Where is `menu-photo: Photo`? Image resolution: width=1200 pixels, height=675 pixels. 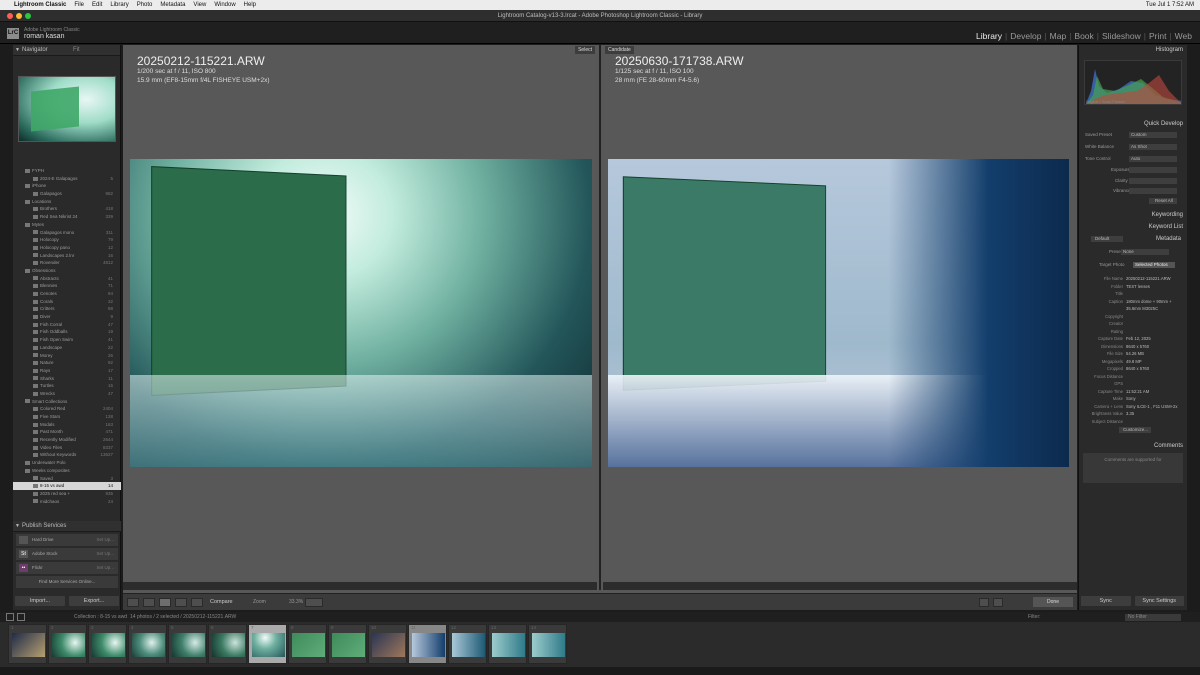
menu-photo: Photo is located at coordinates (145, 5).